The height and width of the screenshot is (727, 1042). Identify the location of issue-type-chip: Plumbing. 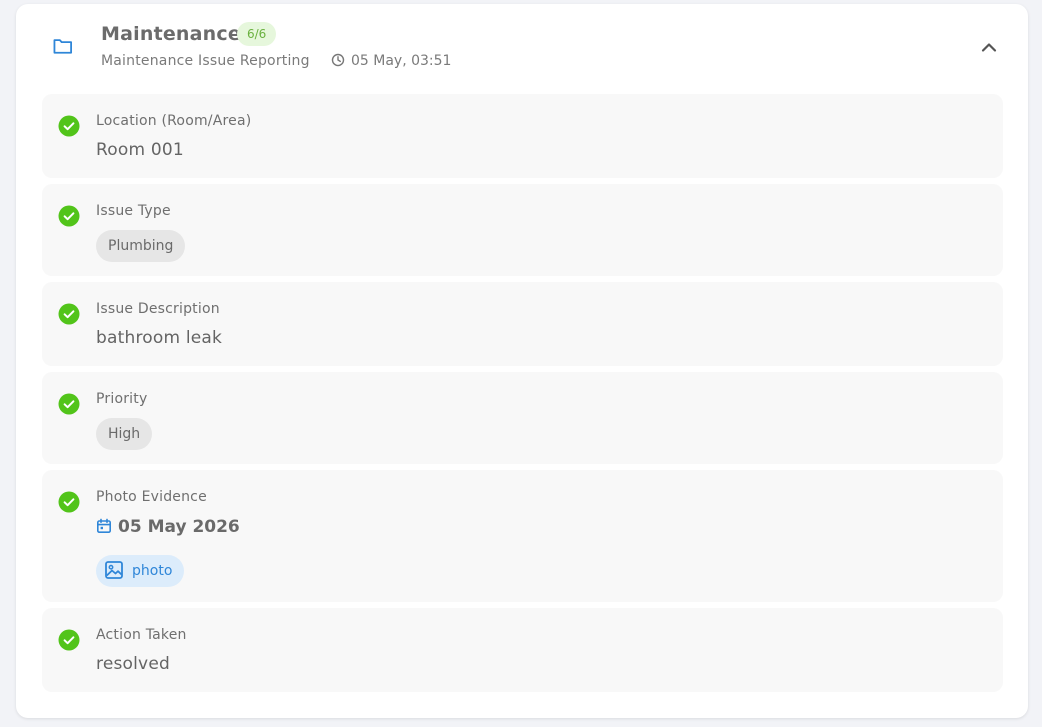
(141, 246).